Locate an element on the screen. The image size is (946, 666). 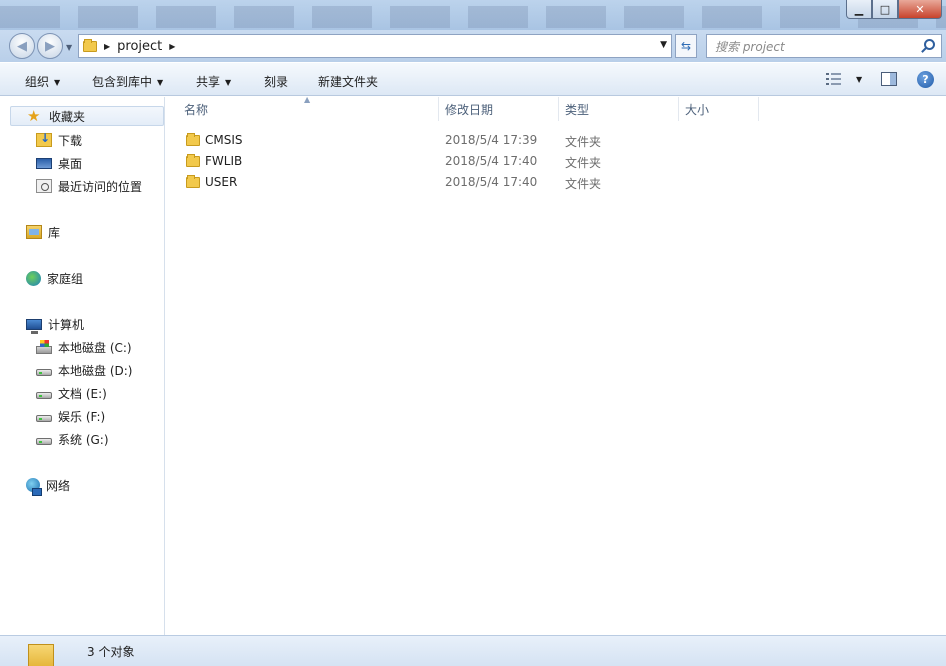
view-options-dropdown-icon: ▼ is located at coordinates (856, 79).